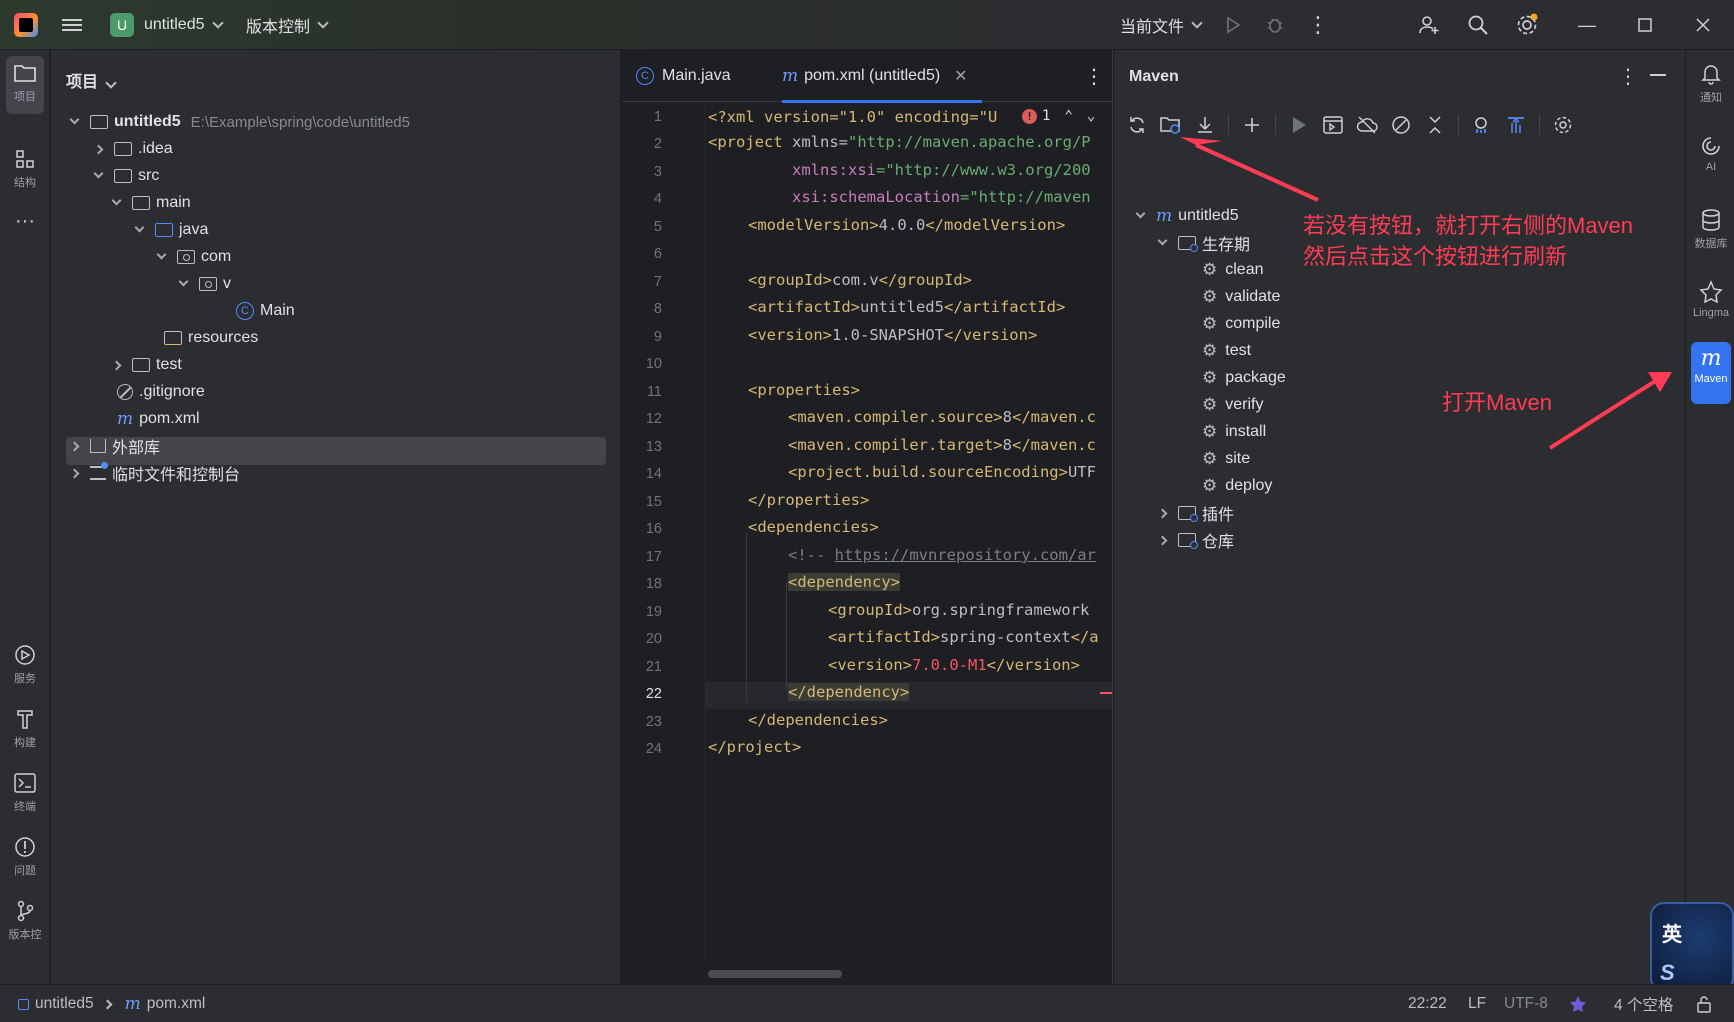 The image size is (1734, 1022). I want to click on annotation-arrows, so click(1426, 293).